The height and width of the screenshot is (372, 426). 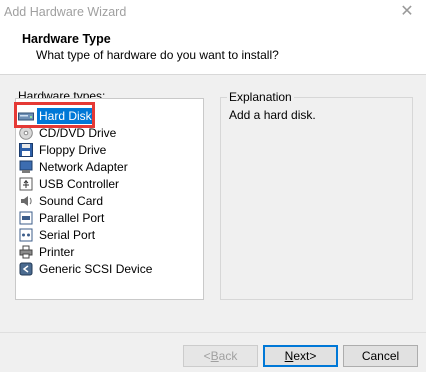 What do you see at coordinates (207, 356) in the screenshot?
I see `back-prefix: <` at bounding box center [207, 356].